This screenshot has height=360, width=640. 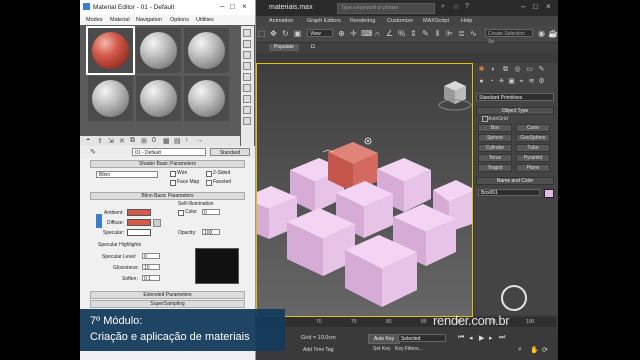 What do you see at coordinates (466, 21) in the screenshot?
I see `menu-help: Help` at bounding box center [466, 21].